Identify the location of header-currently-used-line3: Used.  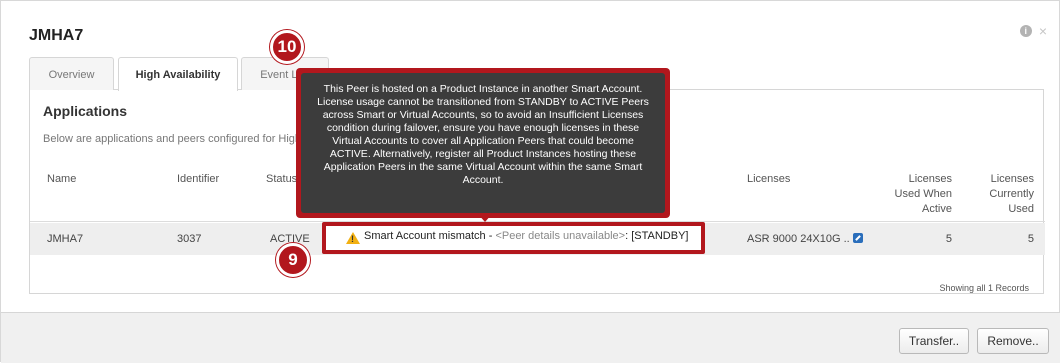
(1021, 209).